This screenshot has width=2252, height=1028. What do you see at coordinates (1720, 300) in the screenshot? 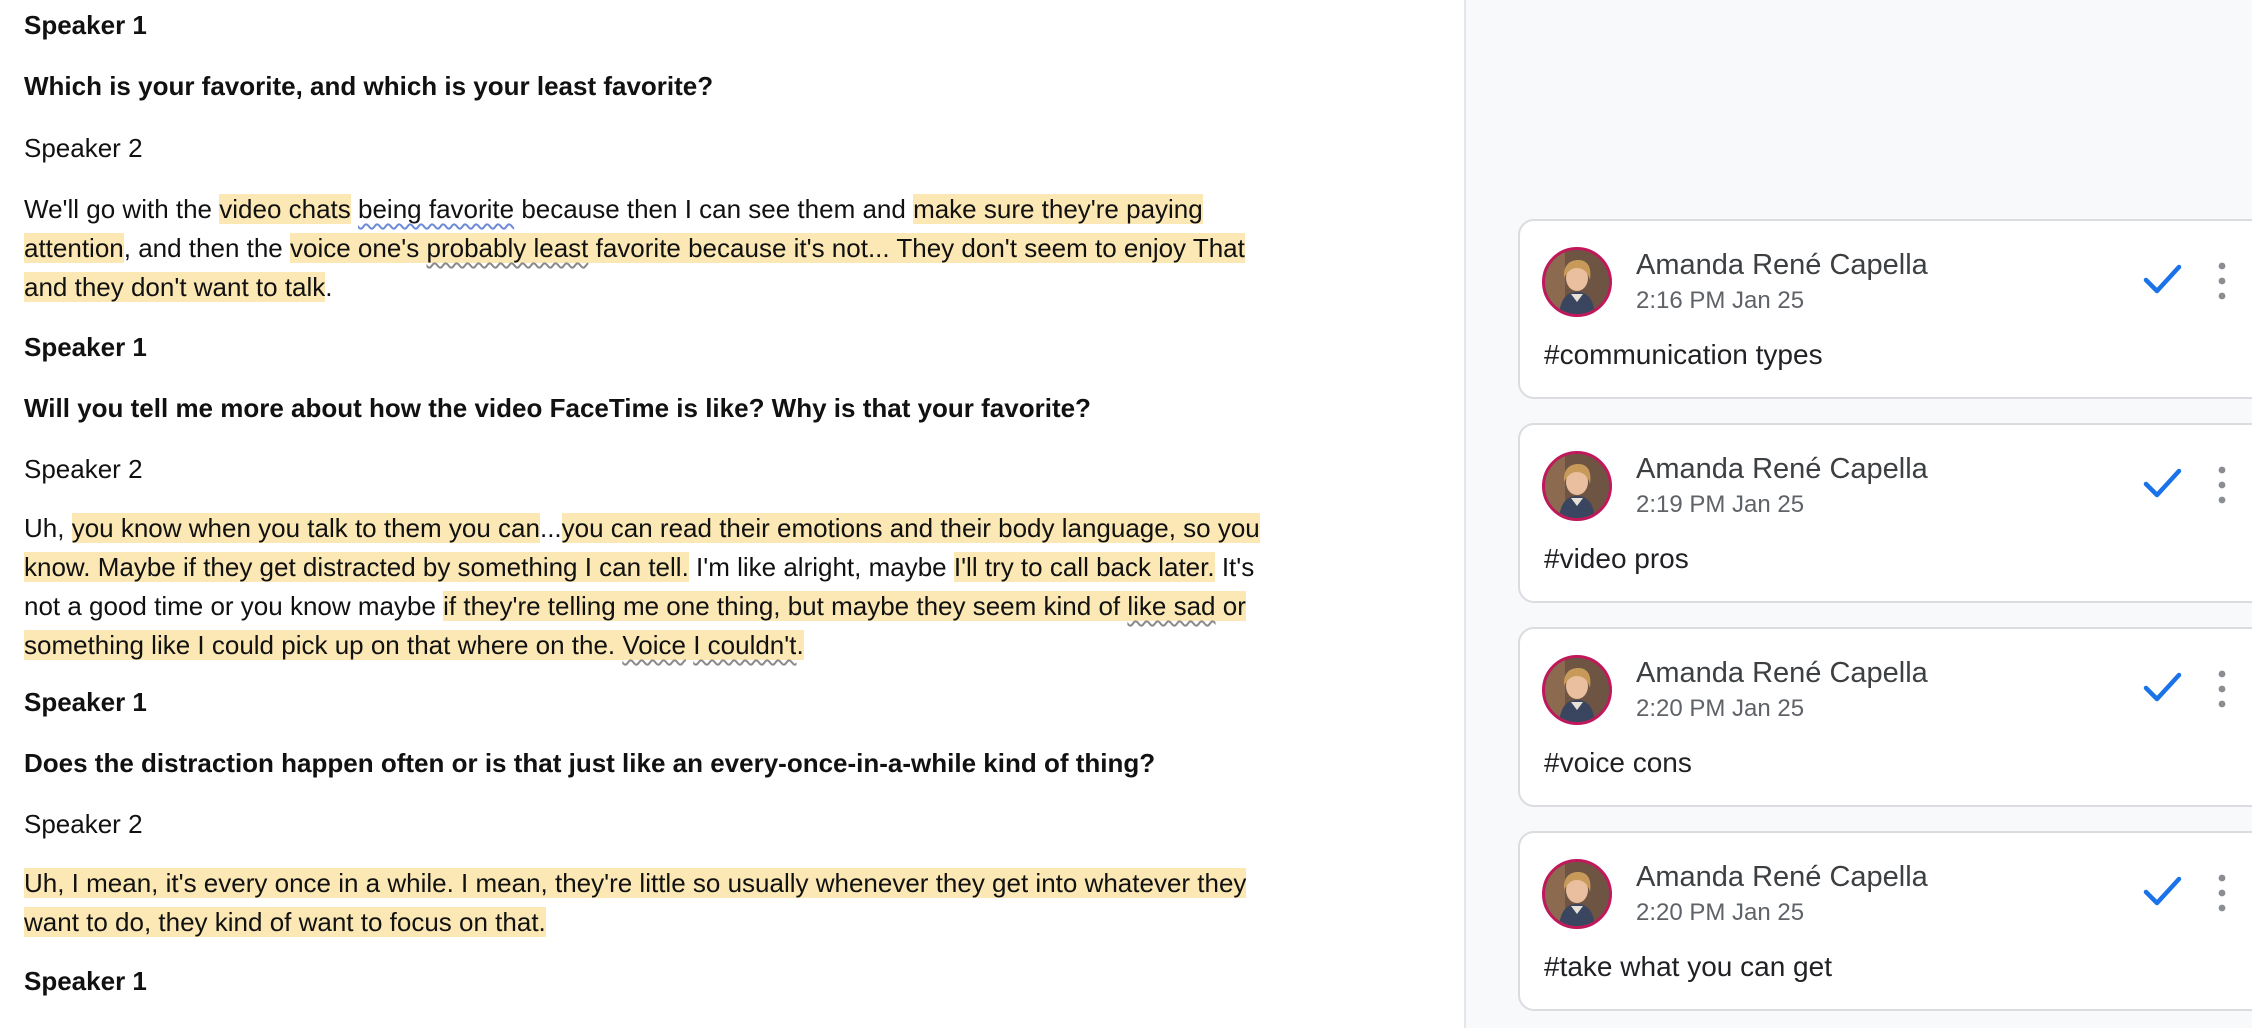
I see `comment-timestamp: 2:16 PM Jan 25` at bounding box center [1720, 300].